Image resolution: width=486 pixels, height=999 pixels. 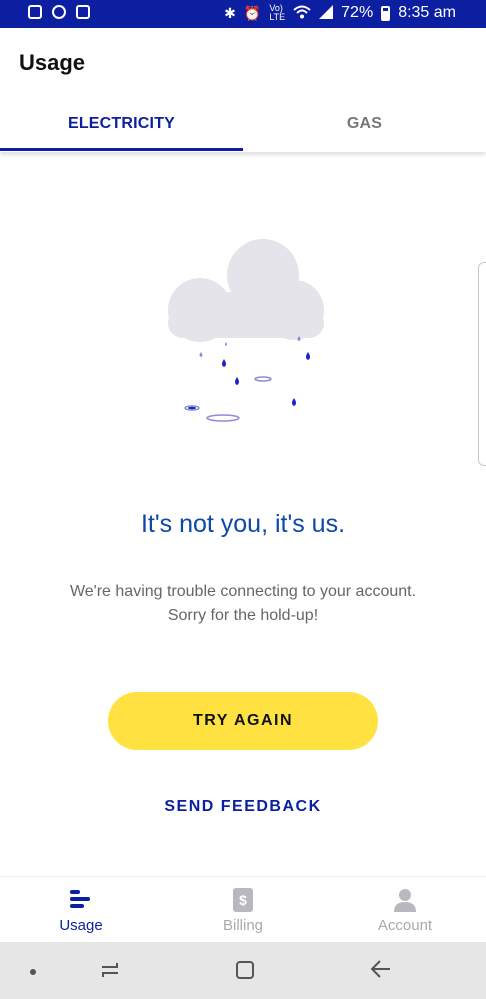 What do you see at coordinates (121, 125) in the screenshot?
I see `tab-electricity: ELECTRICITY` at bounding box center [121, 125].